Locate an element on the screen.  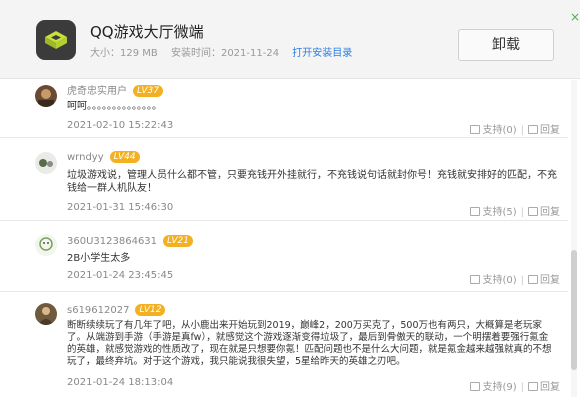
diamond-logo-icon is located at coordinates (56, 40).